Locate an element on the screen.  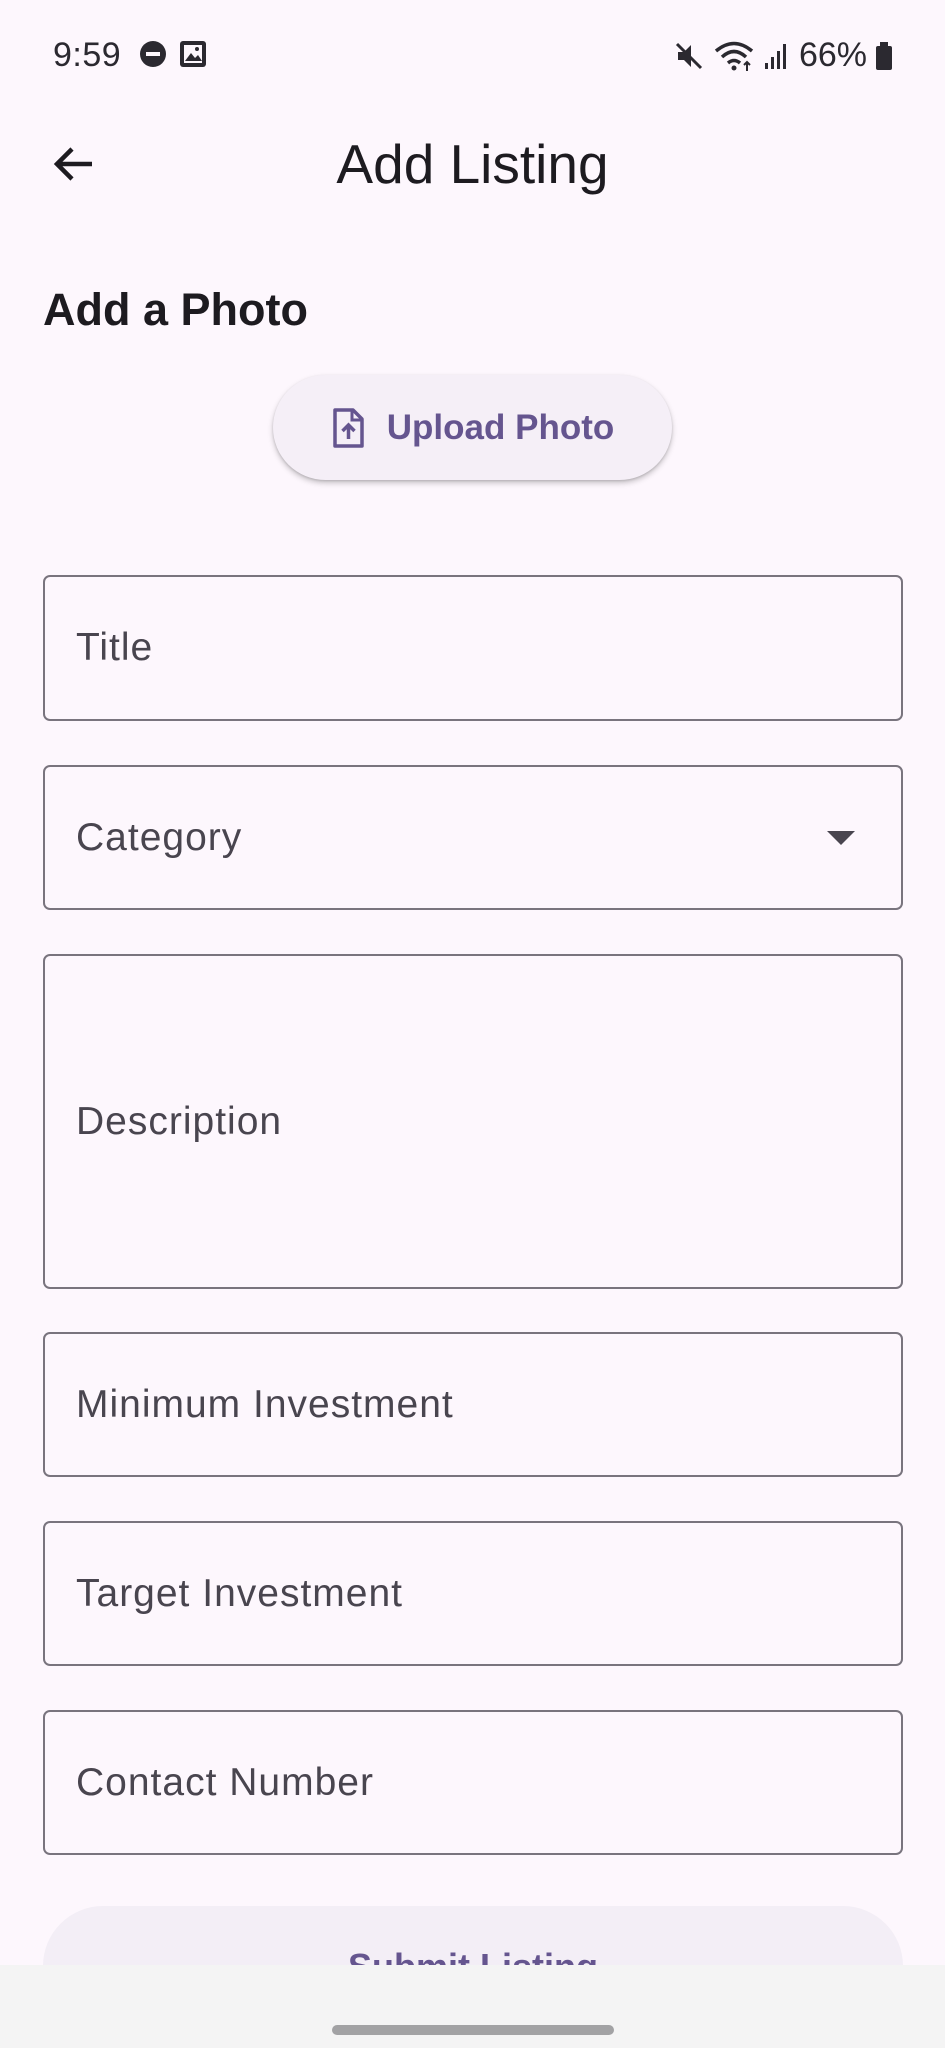
status-right-icons: 66% is located at coordinates (783, 55).